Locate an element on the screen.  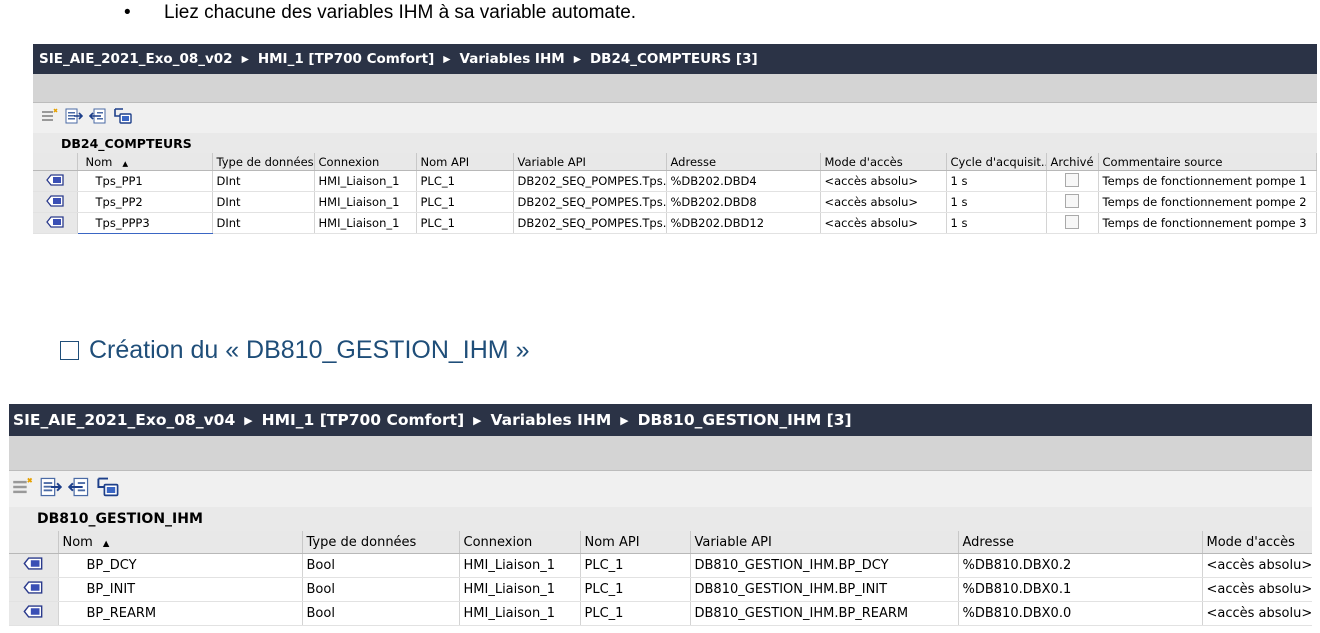
toolbar is located at coordinates (660, 489).